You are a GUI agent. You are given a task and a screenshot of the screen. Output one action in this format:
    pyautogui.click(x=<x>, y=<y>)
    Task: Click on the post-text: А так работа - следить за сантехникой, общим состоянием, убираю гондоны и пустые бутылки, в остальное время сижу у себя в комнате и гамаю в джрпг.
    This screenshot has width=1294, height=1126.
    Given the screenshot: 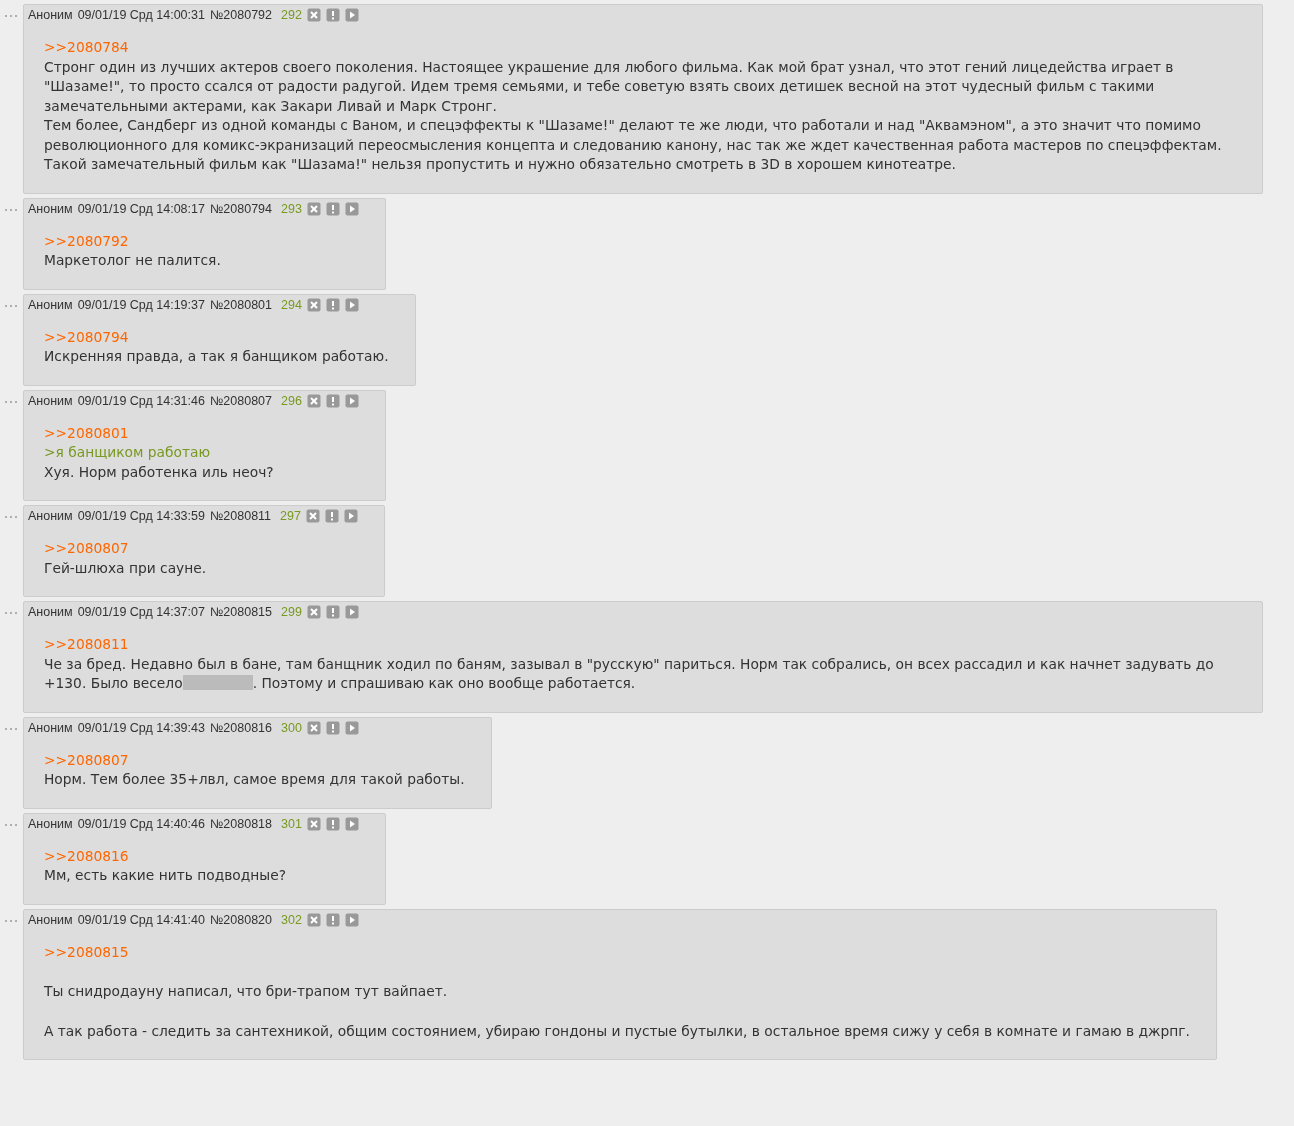 What is the action you would take?
    pyautogui.click(x=617, y=1031)
    